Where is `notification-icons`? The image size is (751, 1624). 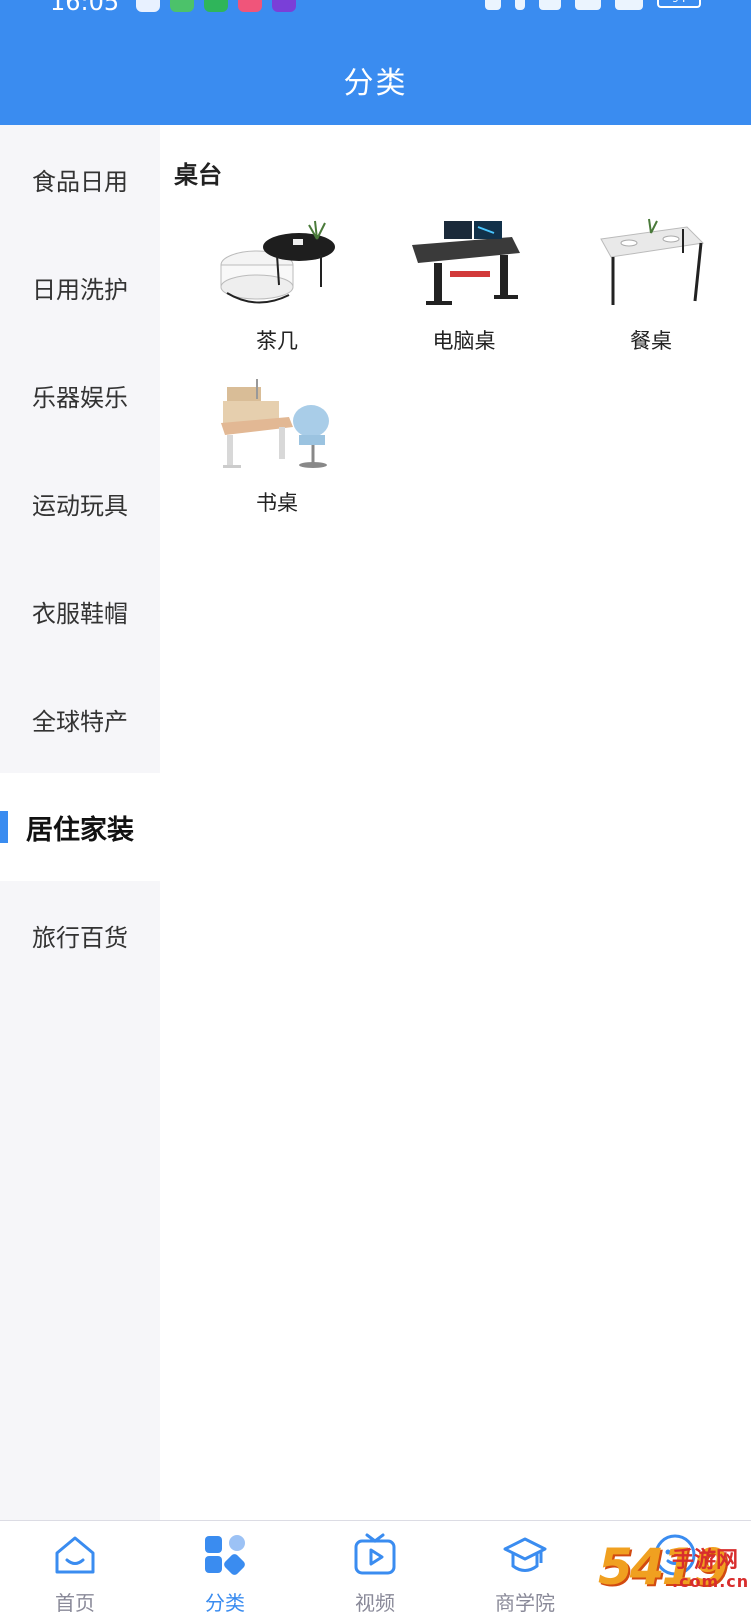
notification-icons is located at coordinates (216, 6).